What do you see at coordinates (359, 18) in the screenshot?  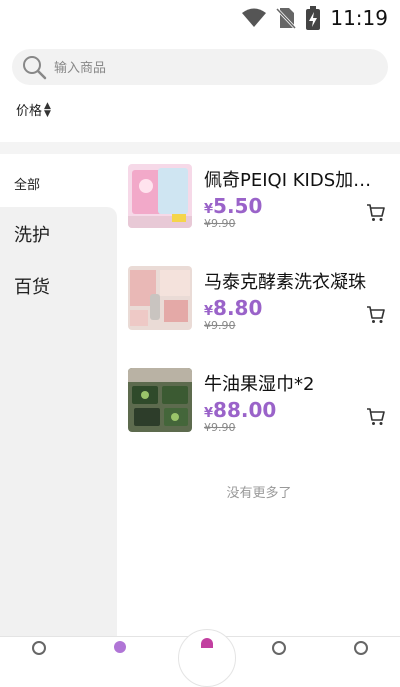 I see `status-time: 11:19` at bounding box center [359, 18].